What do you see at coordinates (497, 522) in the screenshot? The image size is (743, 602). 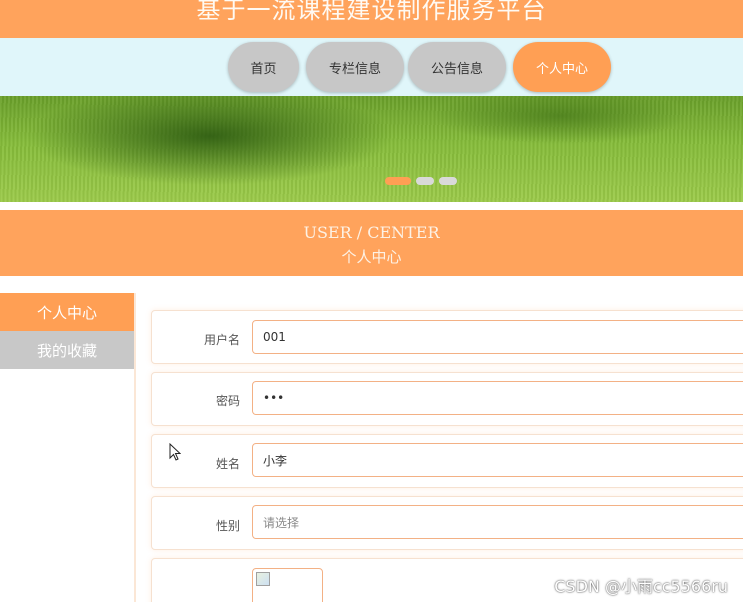 I see `gender-select: 请选择` at bounding box center [497, 522].